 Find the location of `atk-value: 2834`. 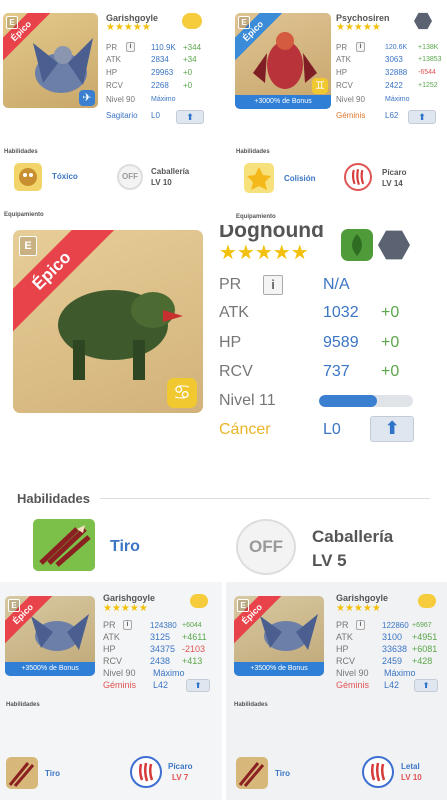

atk-value: 2834 is located at coordinates (160, 59).